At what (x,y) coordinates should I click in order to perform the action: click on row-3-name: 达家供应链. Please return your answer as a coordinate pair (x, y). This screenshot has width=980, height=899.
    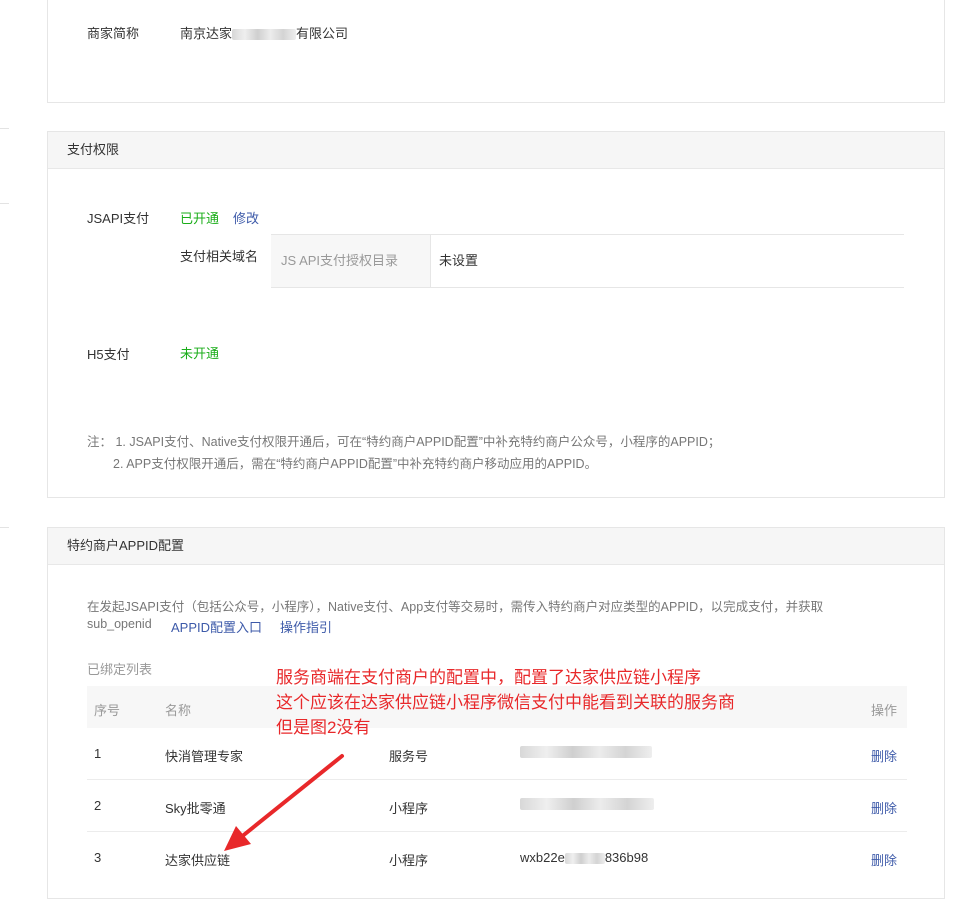
    Looking at the image, I should click on (198, 860).